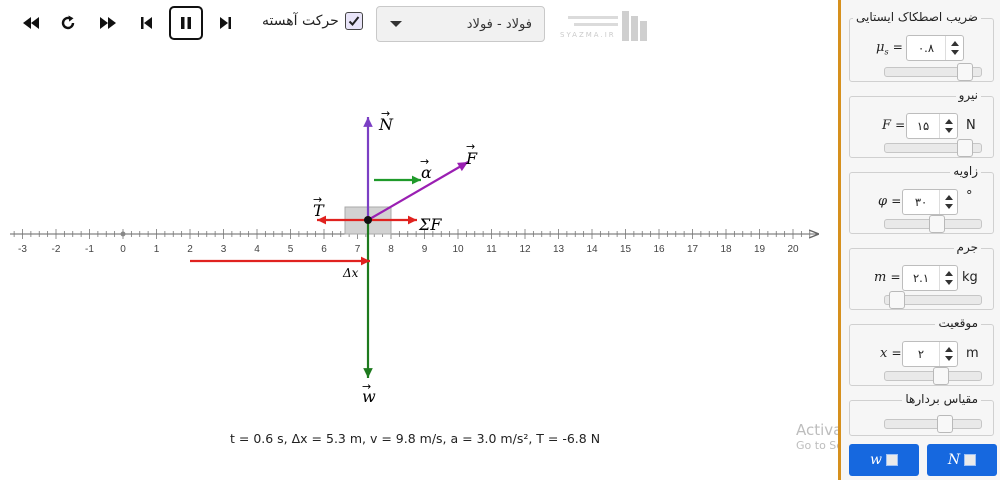 Image resolution: width=1000 pixels, height=480 pixels. What do you see at coordinates (945, 424) in the screenshot?
I see `vector-scale-slider-thumb` at bounding box center [945, 424].